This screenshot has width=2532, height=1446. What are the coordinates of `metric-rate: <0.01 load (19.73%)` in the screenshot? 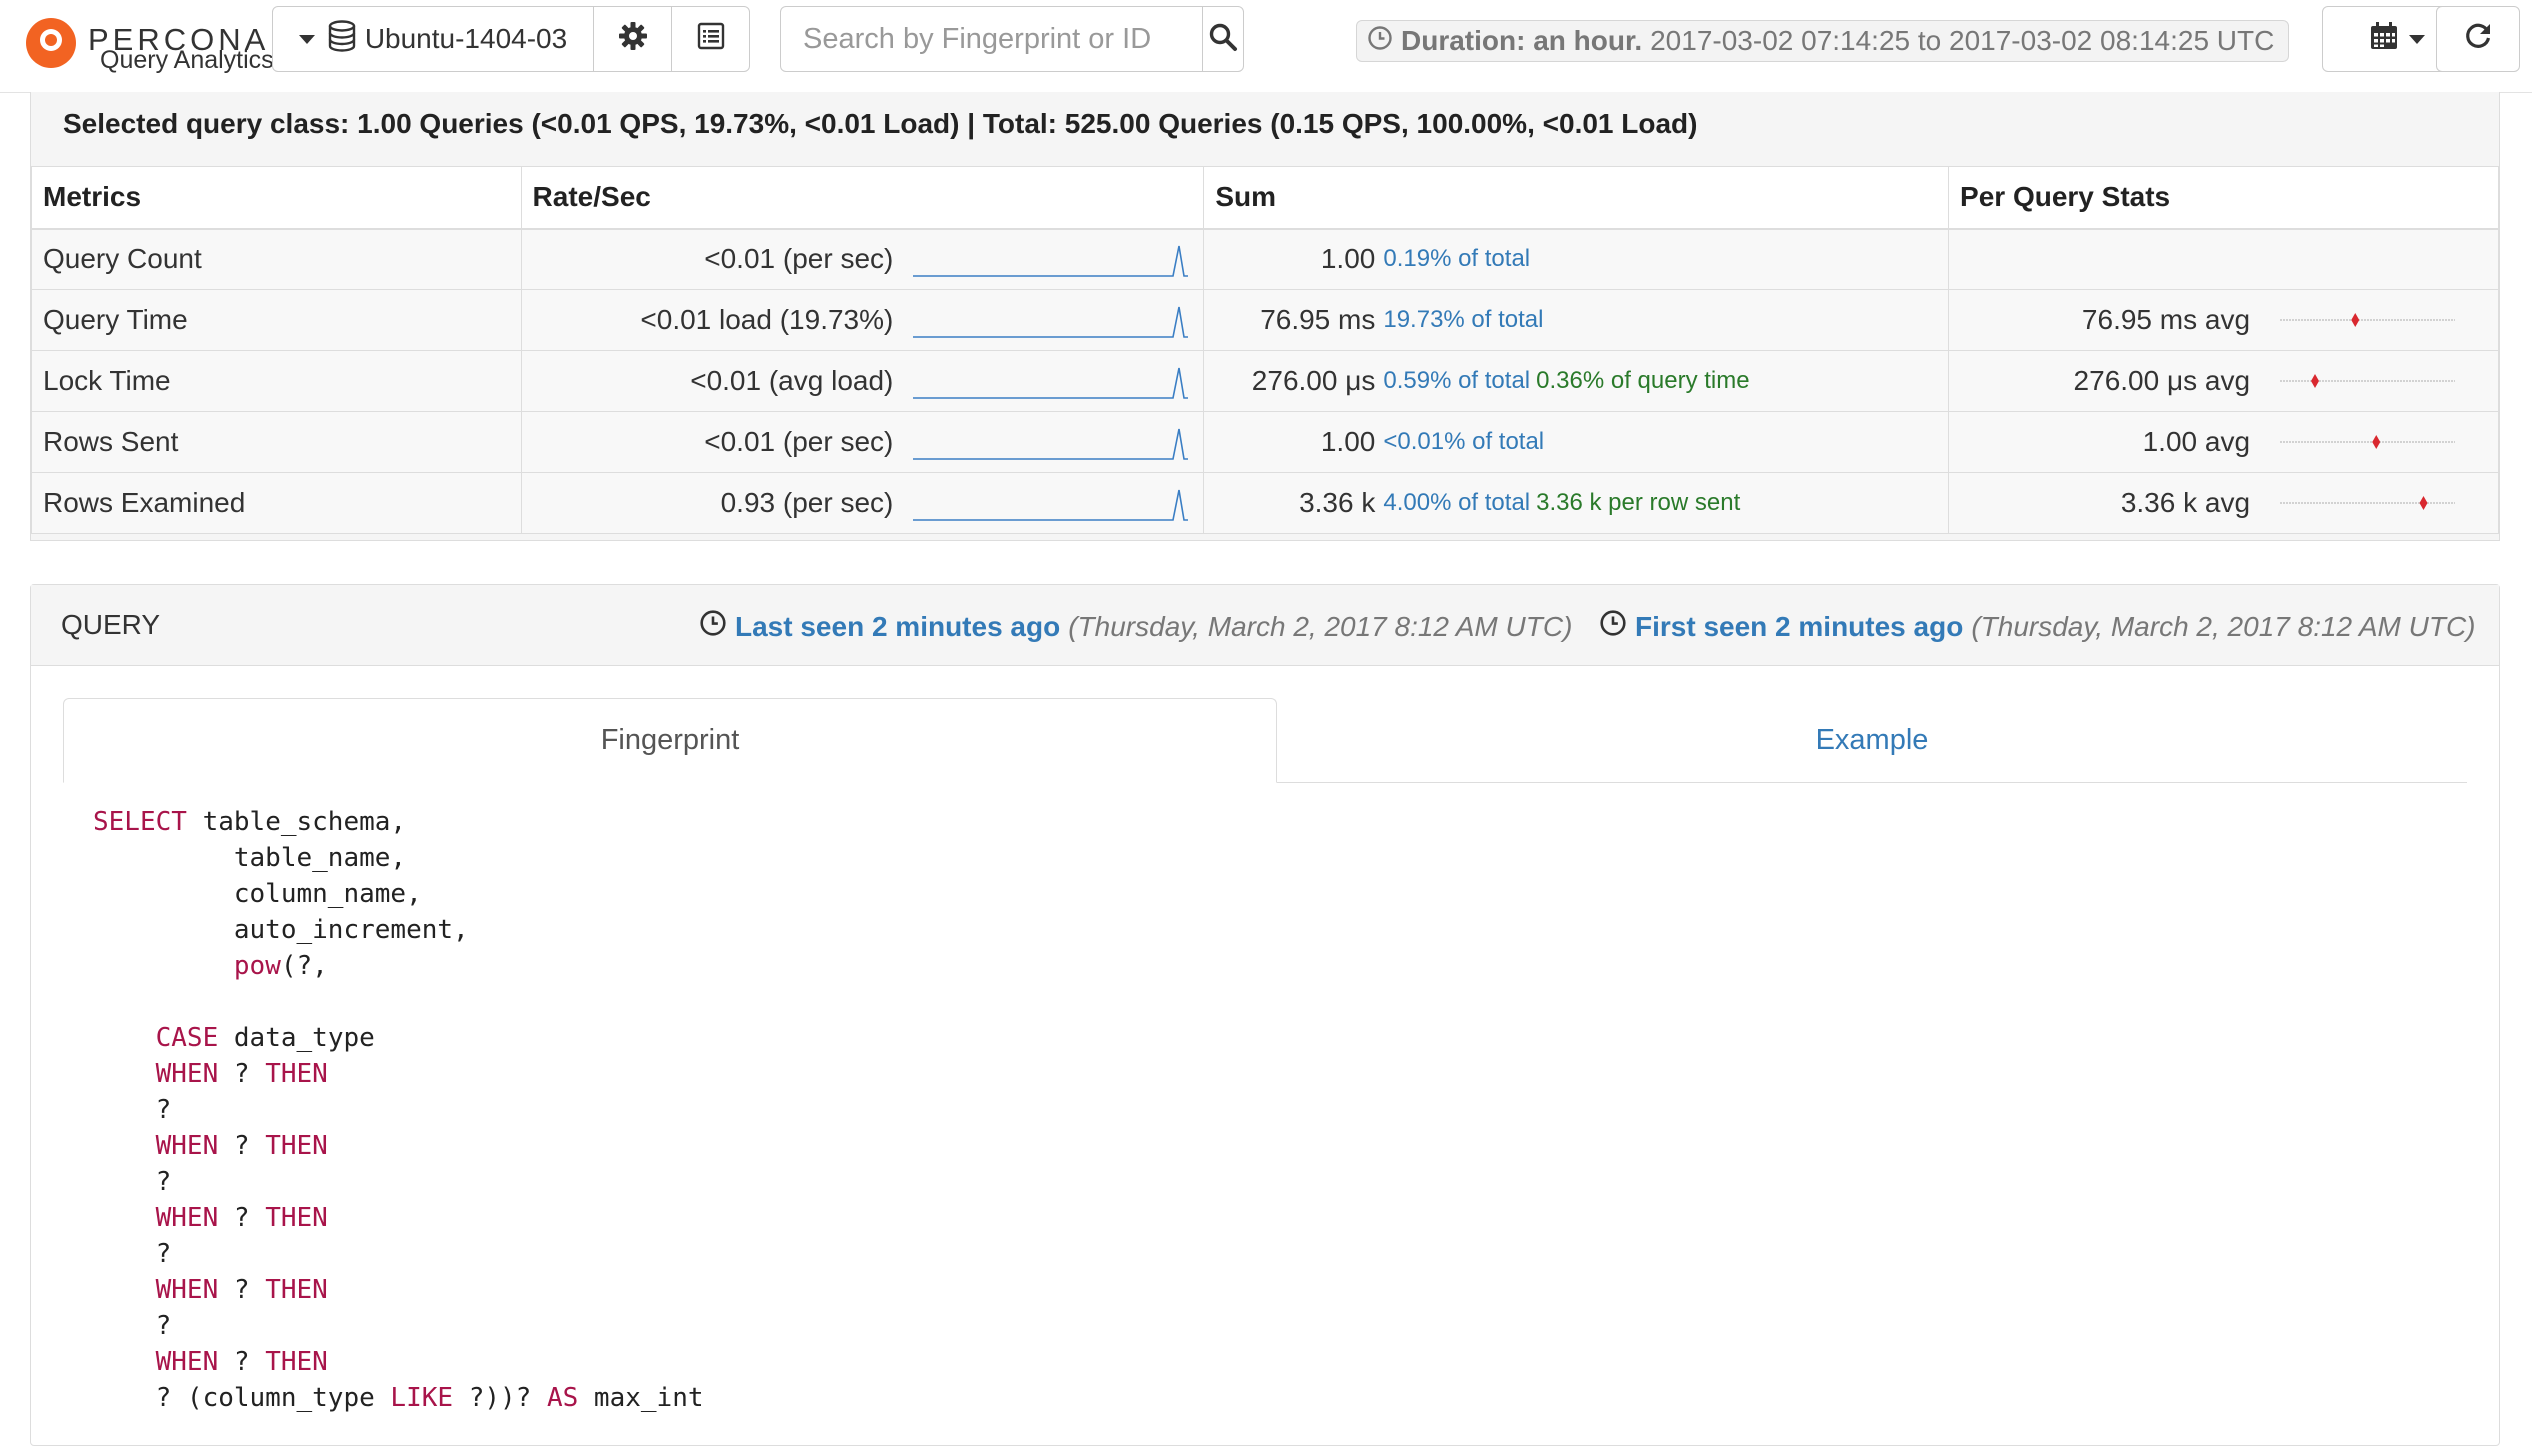 It's located at (767, 319).